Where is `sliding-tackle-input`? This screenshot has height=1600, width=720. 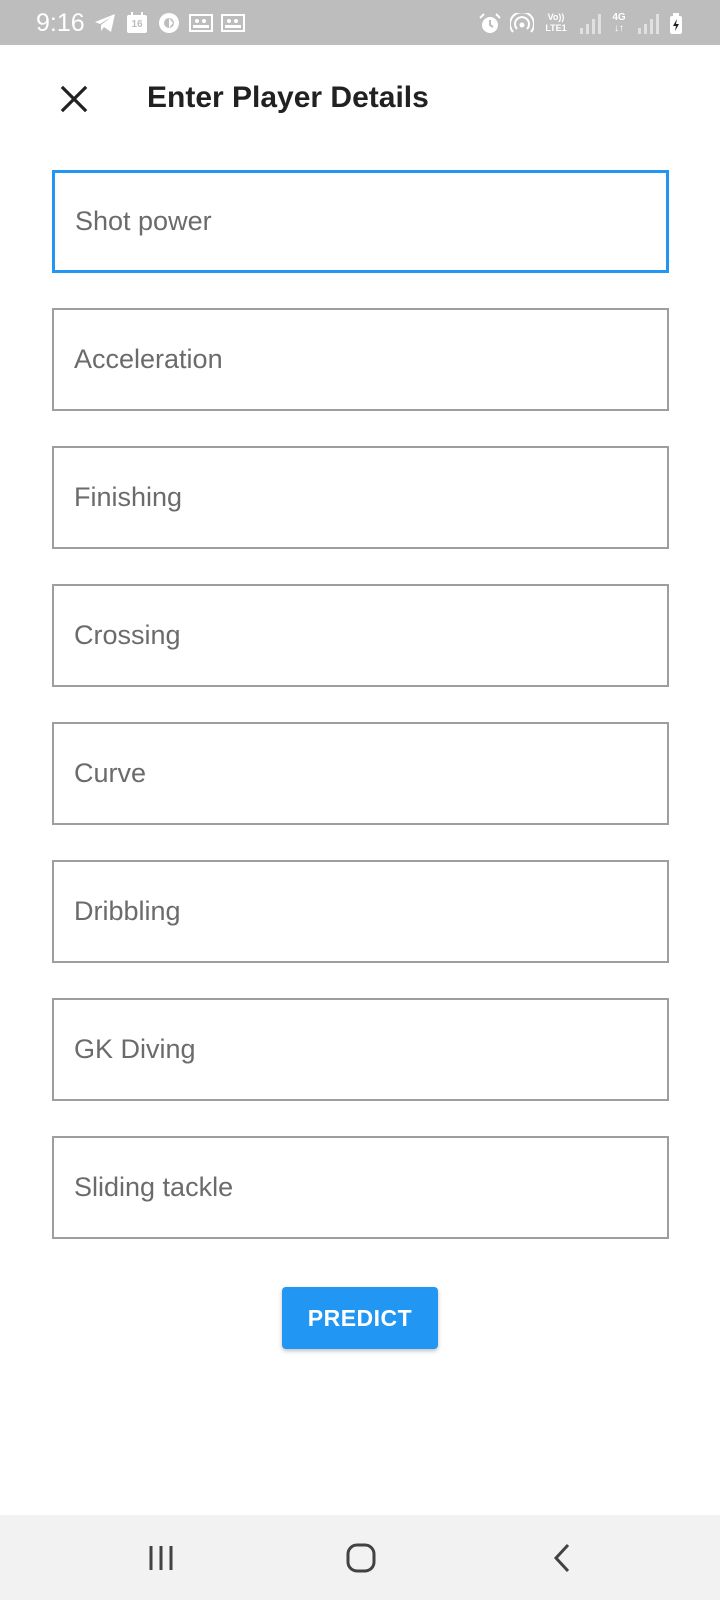
sliding-tackle-input is located at coordinates (360, 1187).